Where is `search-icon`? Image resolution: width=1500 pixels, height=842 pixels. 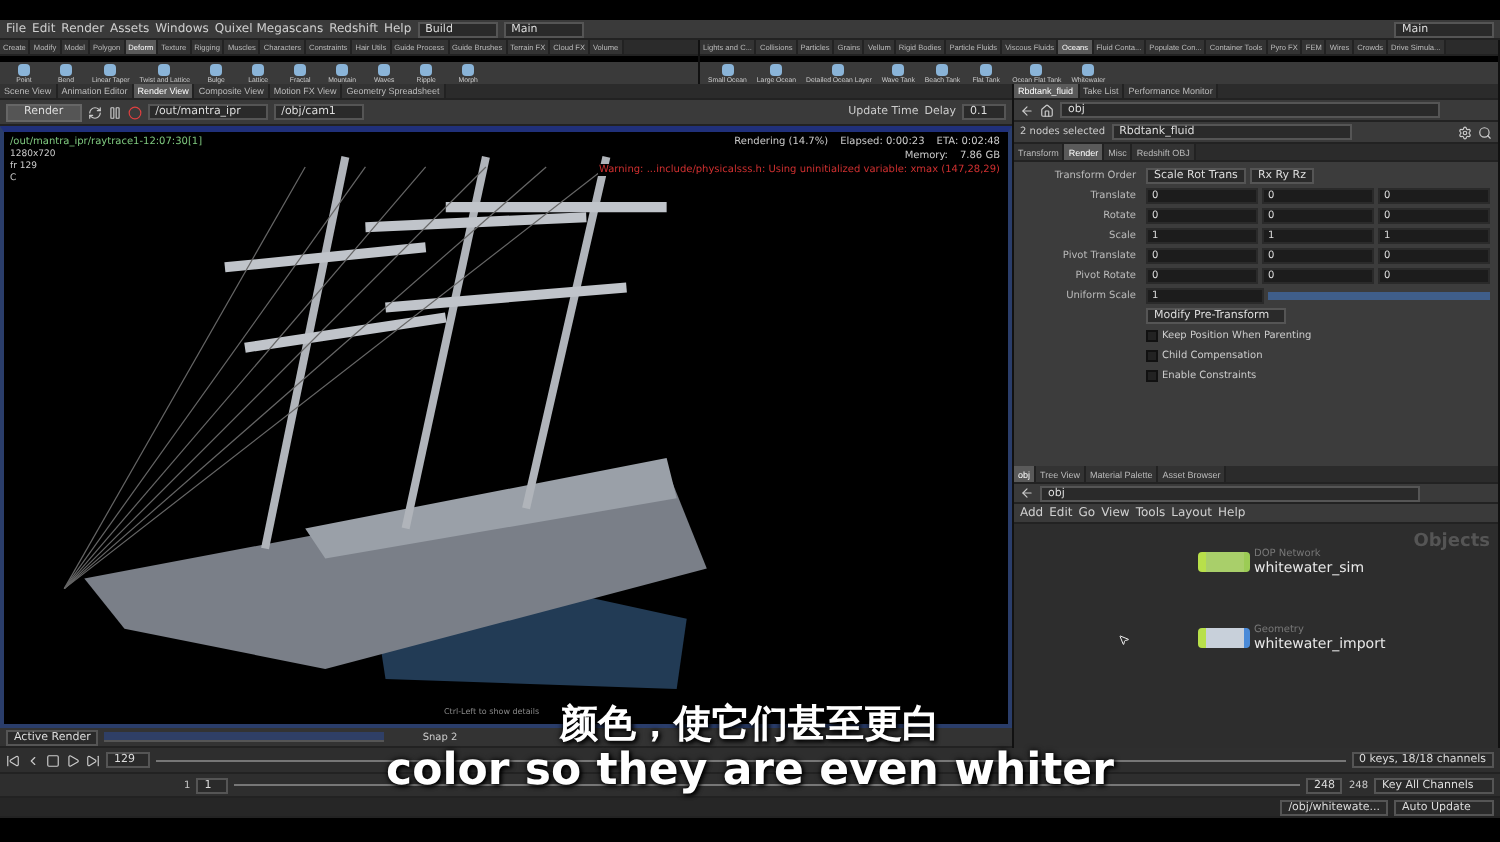 search-icon is located at coordinates (1485, 132).